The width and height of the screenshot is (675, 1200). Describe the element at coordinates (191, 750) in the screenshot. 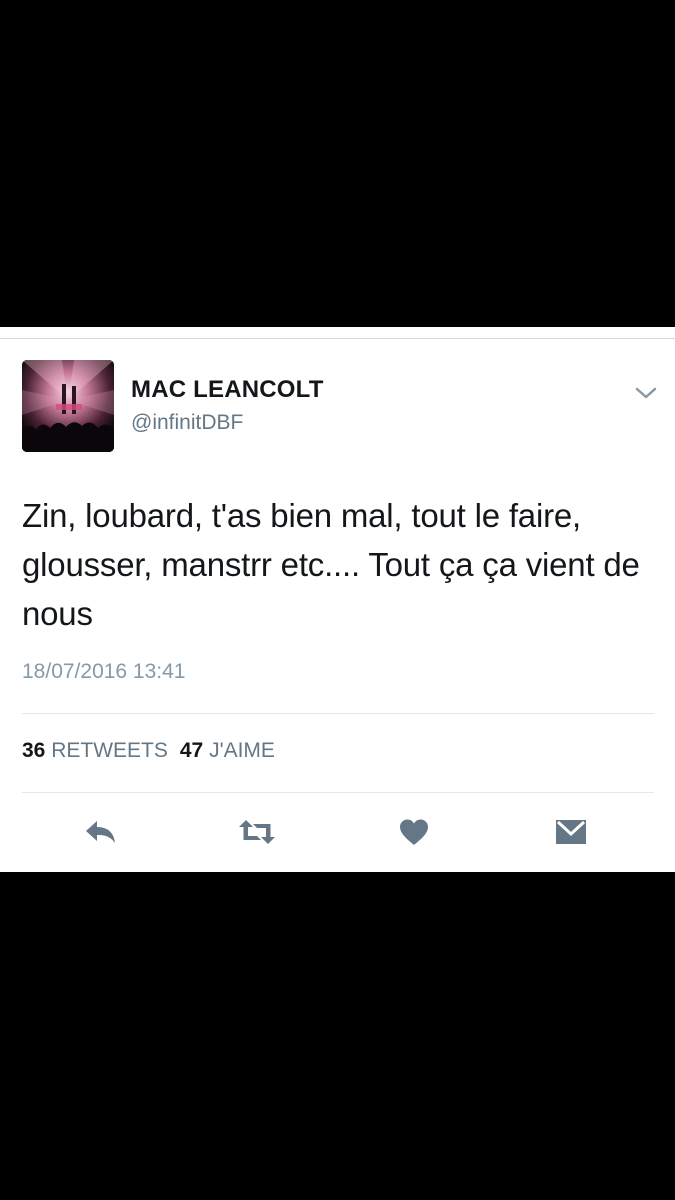

I see `likes-count: 47` at that location.